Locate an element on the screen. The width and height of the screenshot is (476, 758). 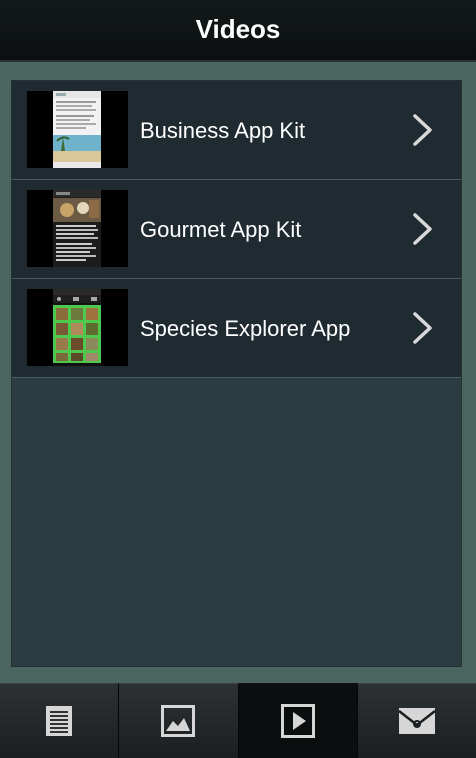
list-item-species-explorer-app: Species Explorer App is located at coordinates (236, 328).